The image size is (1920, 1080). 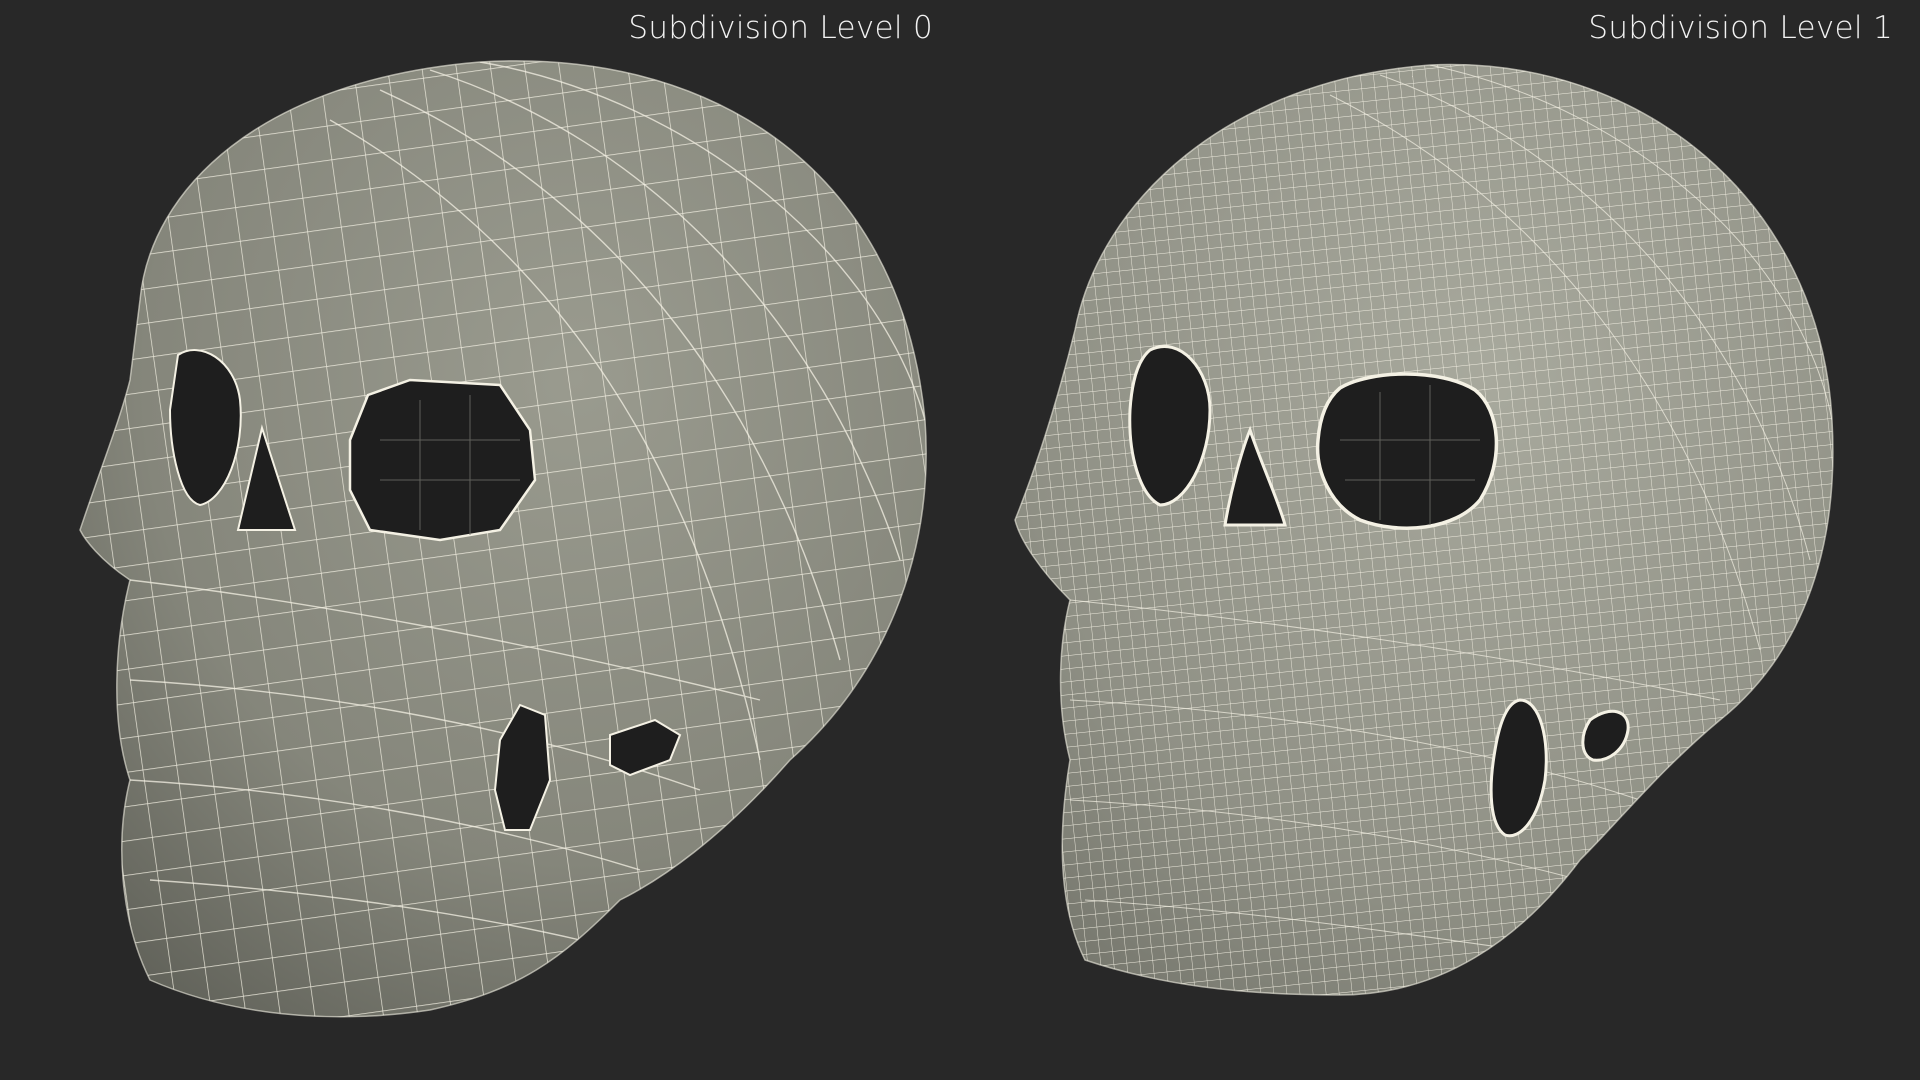 What do you see at coordinates (1740, 28) in the screenshot?
I see `caption-subdivision-level-1: Subdivision Level 1` at bounding box center [1740, 28].